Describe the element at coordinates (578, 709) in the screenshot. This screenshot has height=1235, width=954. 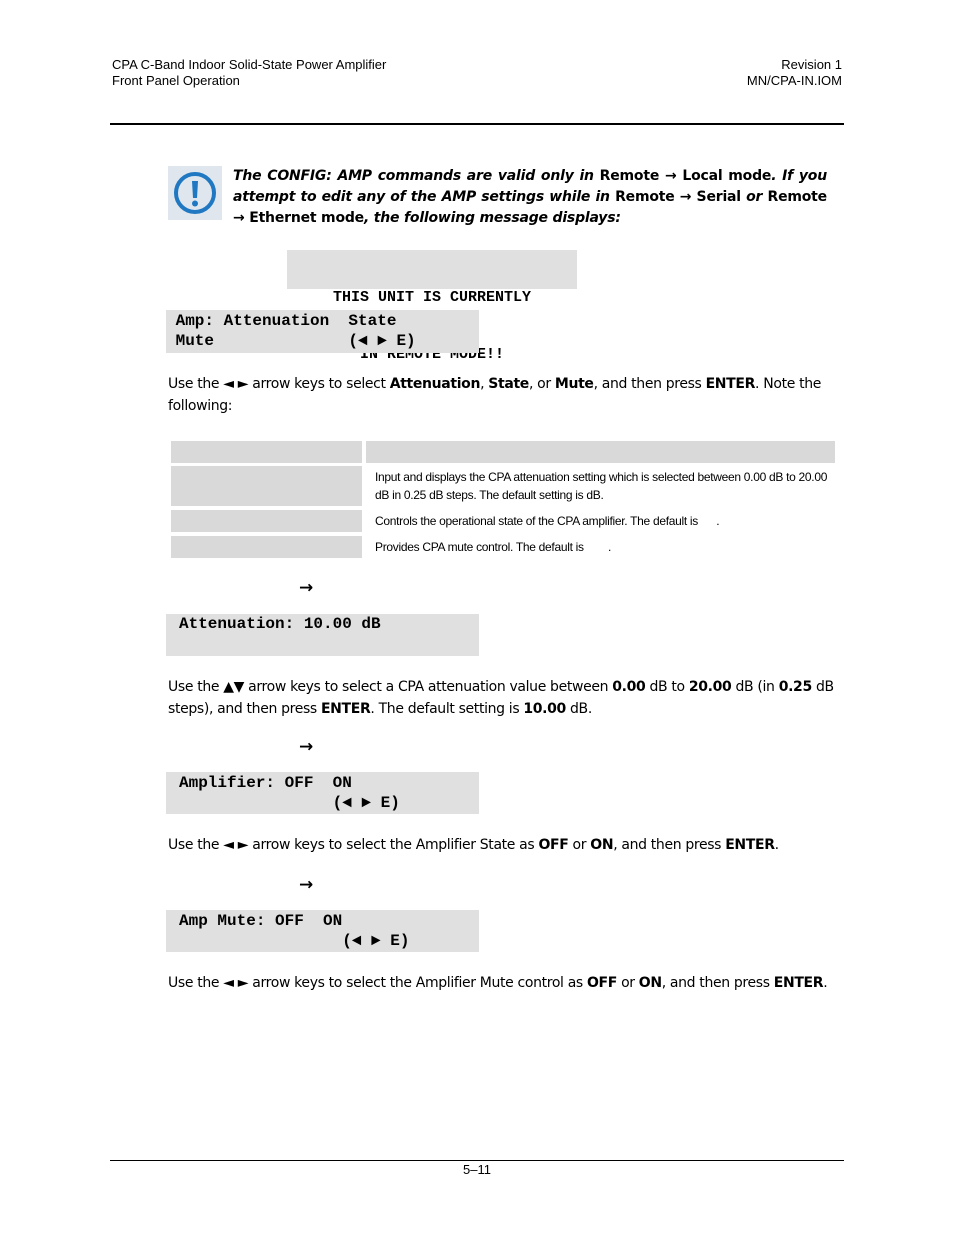
I see `text: dB.` at that location.